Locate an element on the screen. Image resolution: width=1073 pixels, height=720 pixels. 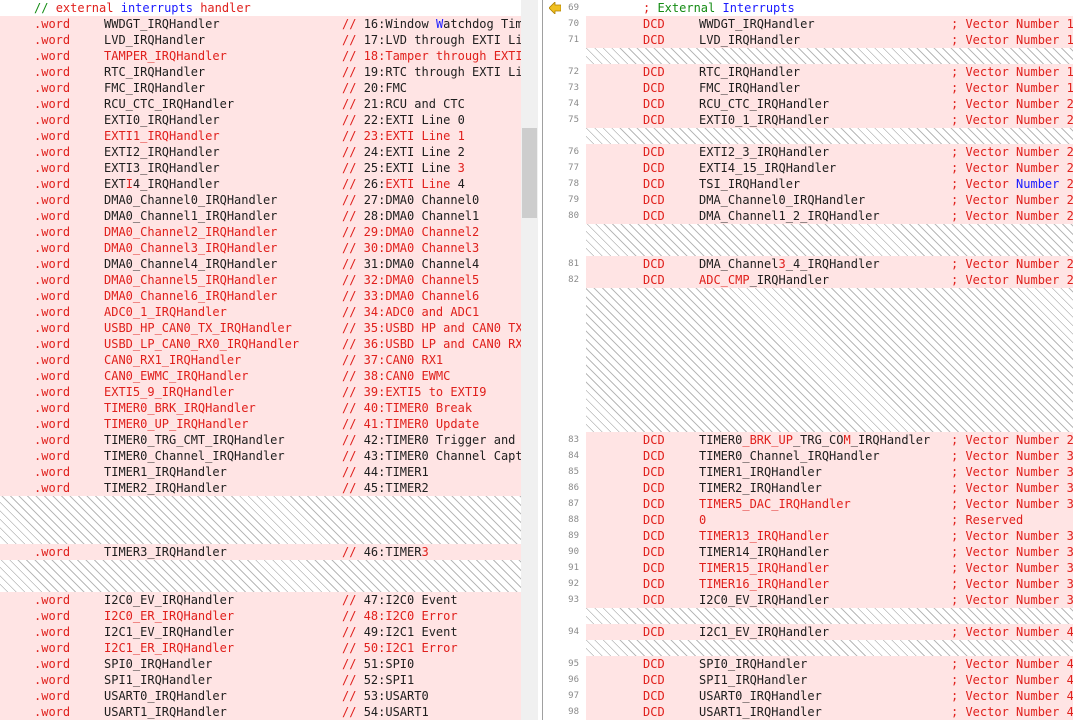
code-line: 72 DCD RTC_IRQHandler ; Vector Number 18 is located at coordinates (808, 72).